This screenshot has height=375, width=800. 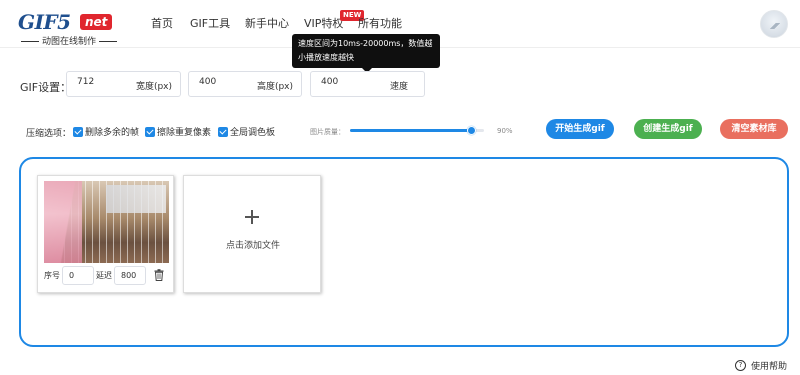 I want to click on create-generate-button: 创建生成gif, so click(x=668, y=129).